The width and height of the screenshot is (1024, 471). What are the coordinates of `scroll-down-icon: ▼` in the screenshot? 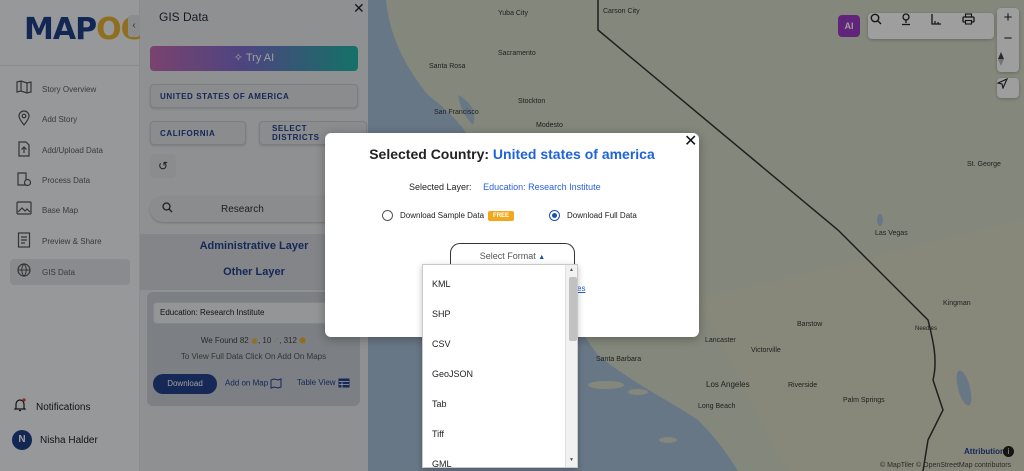 It's located at (571, 460).